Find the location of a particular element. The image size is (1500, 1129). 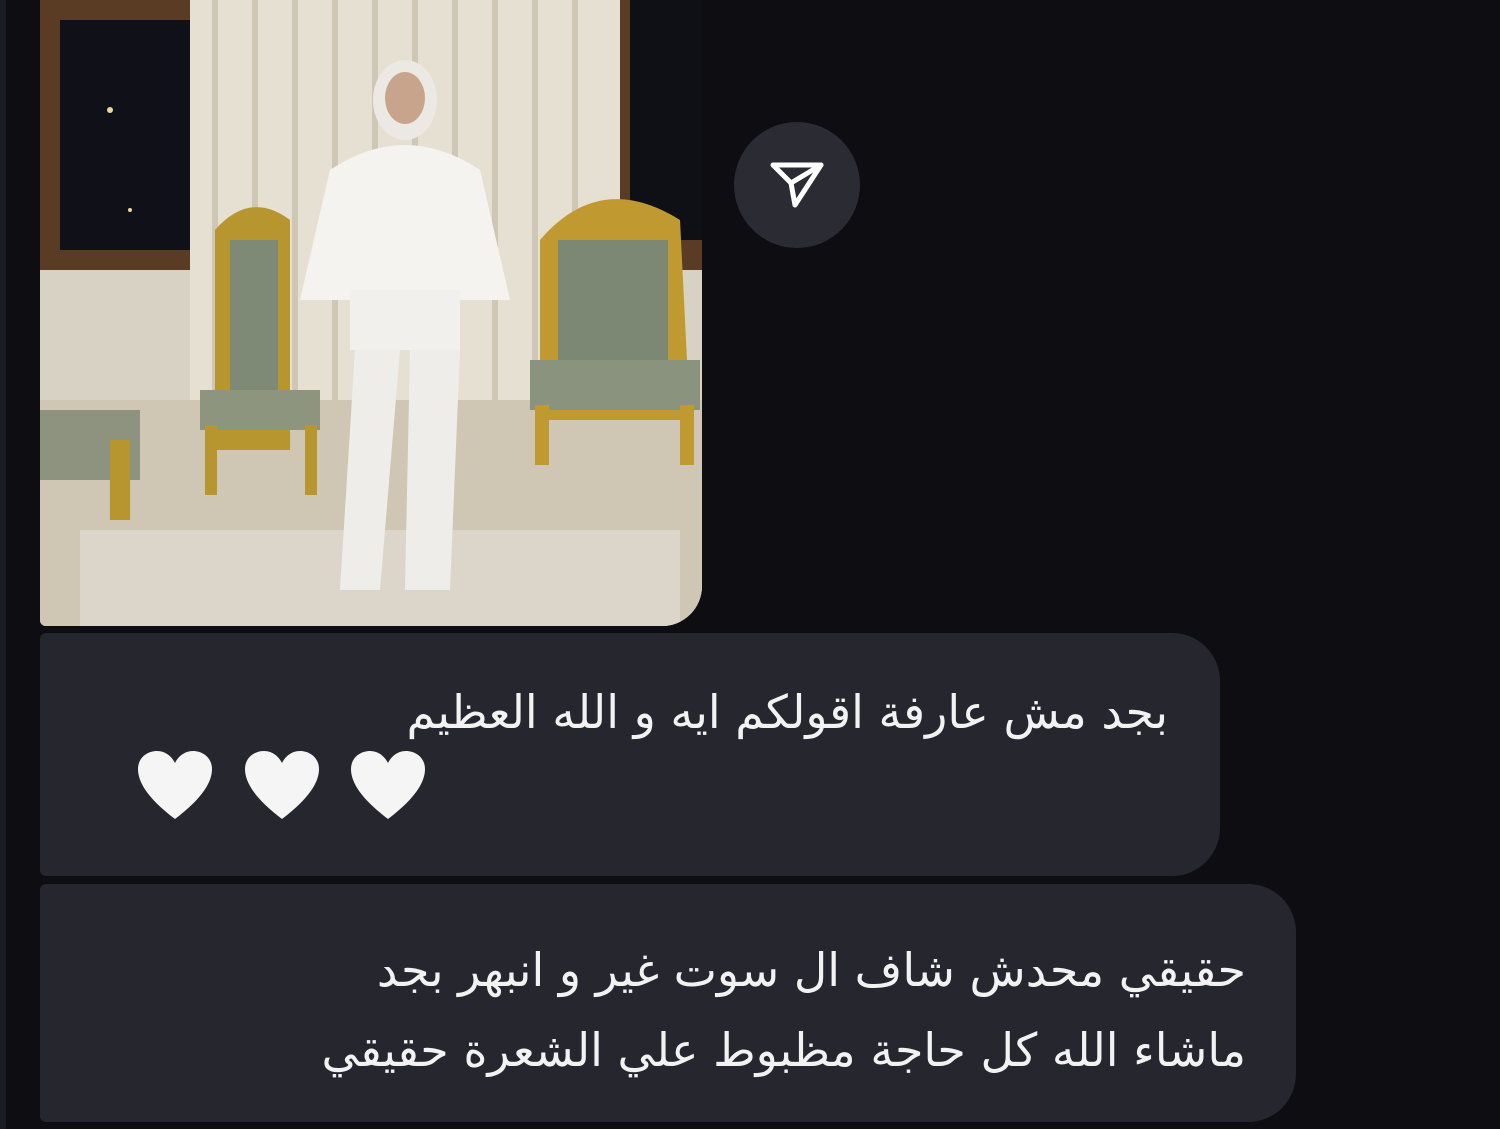

left-edge-strip is located at coordinates (3, 564).